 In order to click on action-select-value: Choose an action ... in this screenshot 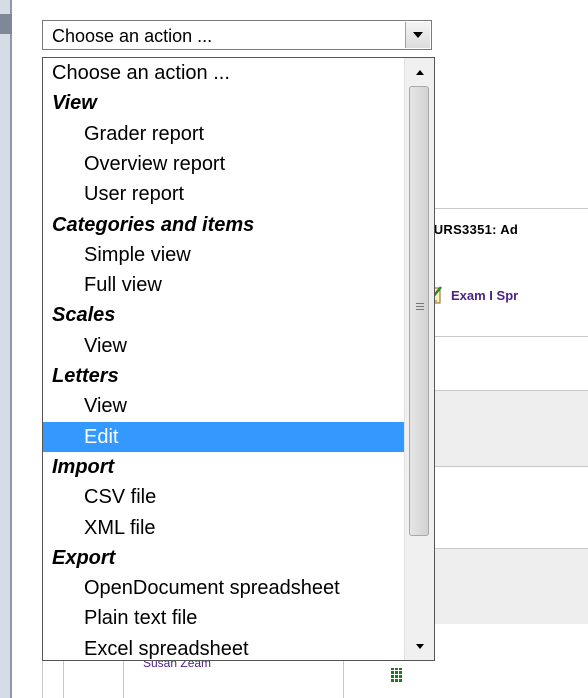, I will do `click(132, 36)`.